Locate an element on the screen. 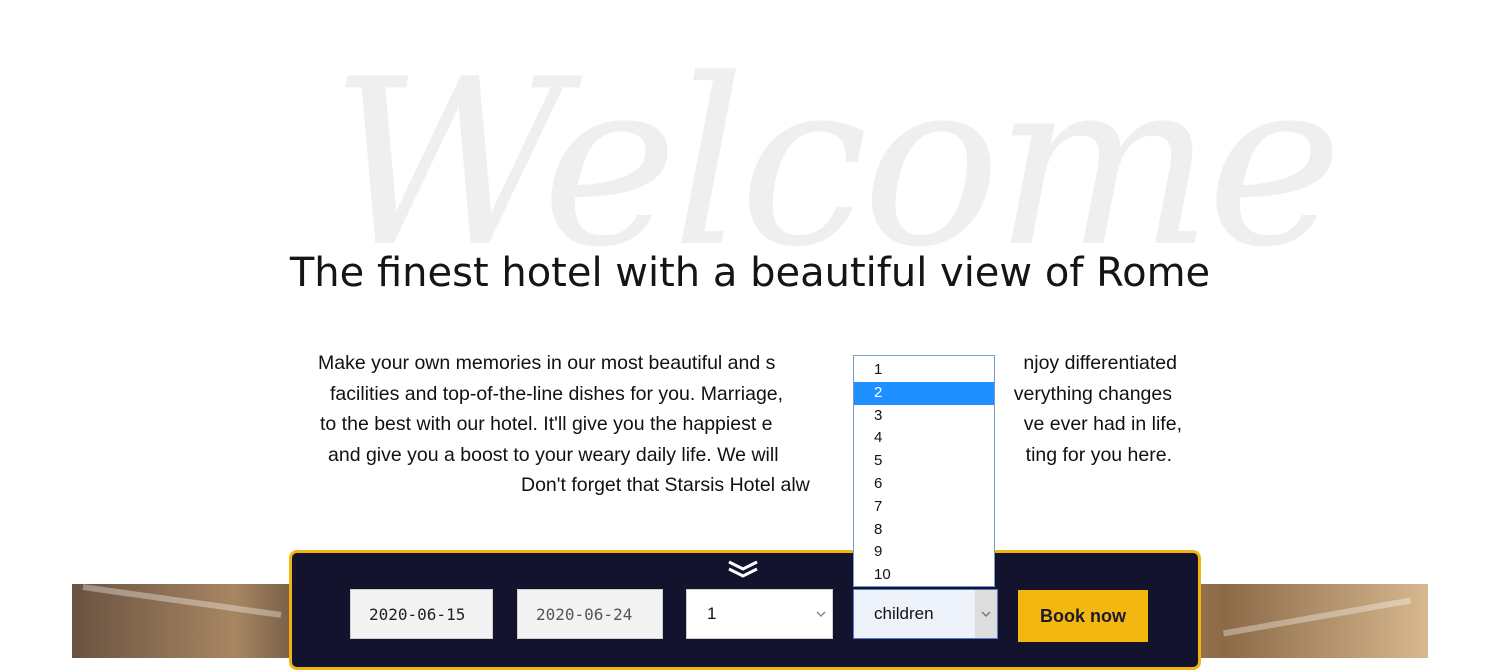 Image resolution: width=1500 pixels, height=670 pixels. intro-line: ve ever had in life, is located at coordinates (1102, 424).